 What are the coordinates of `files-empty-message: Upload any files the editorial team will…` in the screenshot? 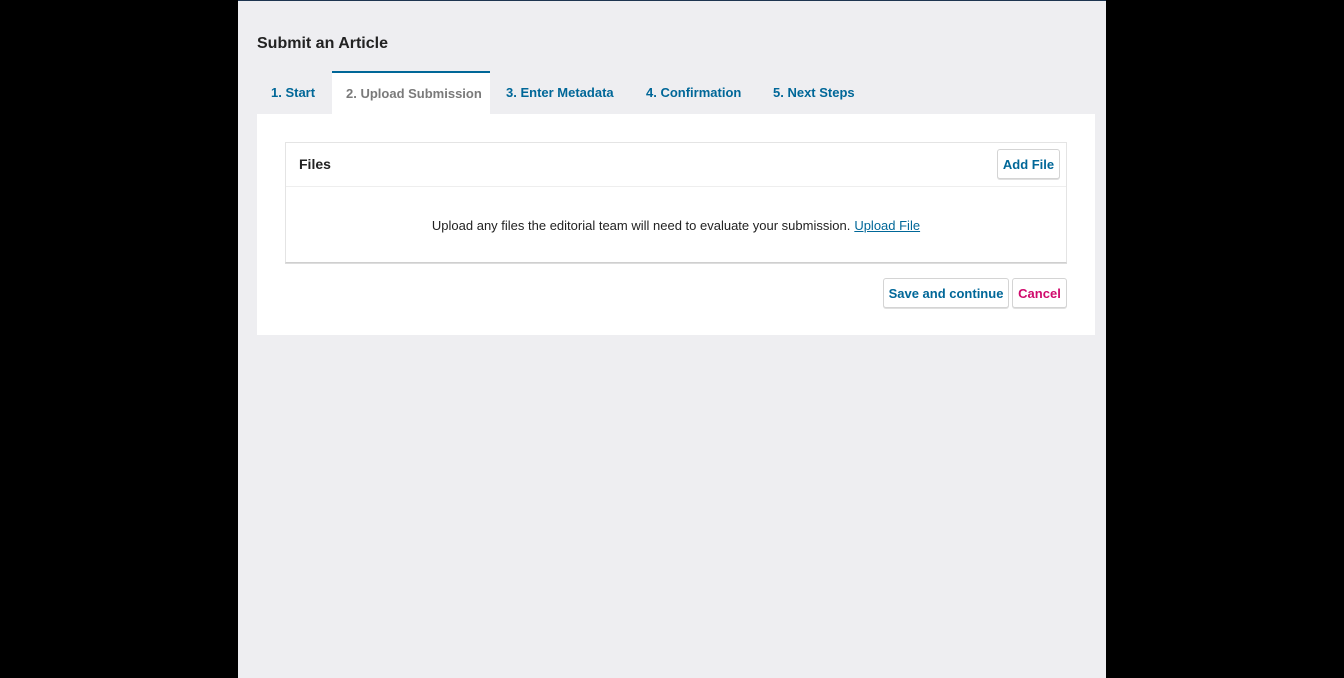 It's located at (641, 225).